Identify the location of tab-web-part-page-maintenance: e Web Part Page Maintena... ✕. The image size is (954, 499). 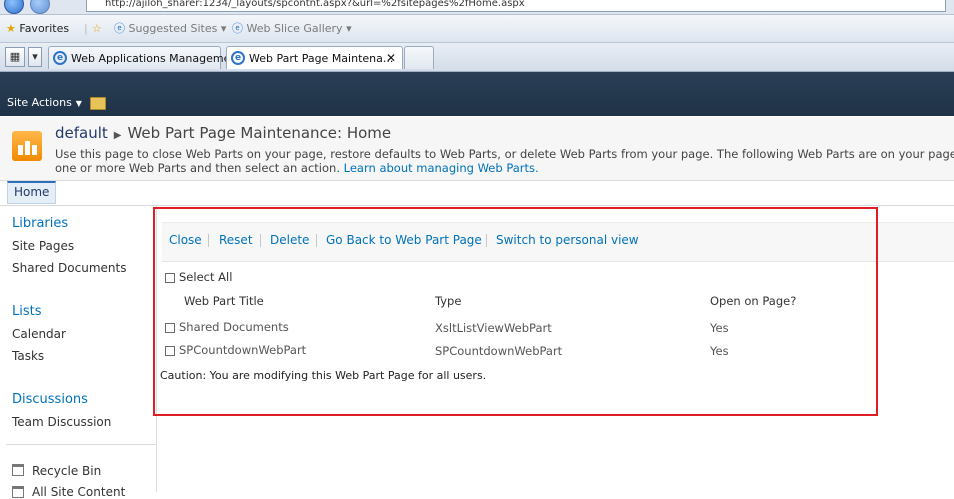
(314, 57).